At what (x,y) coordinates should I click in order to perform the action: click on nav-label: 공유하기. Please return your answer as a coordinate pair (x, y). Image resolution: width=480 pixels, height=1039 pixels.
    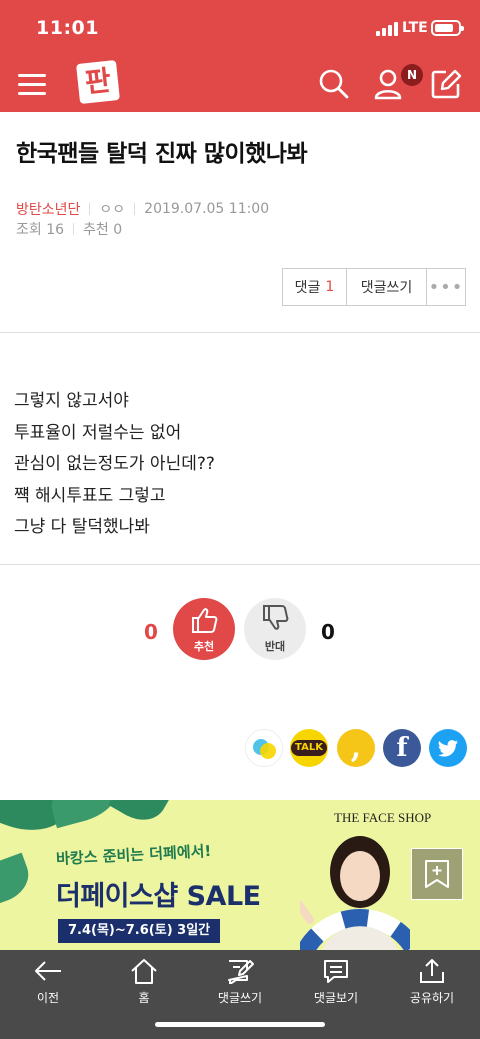
    Looking at the image, I should click on (432, 998).